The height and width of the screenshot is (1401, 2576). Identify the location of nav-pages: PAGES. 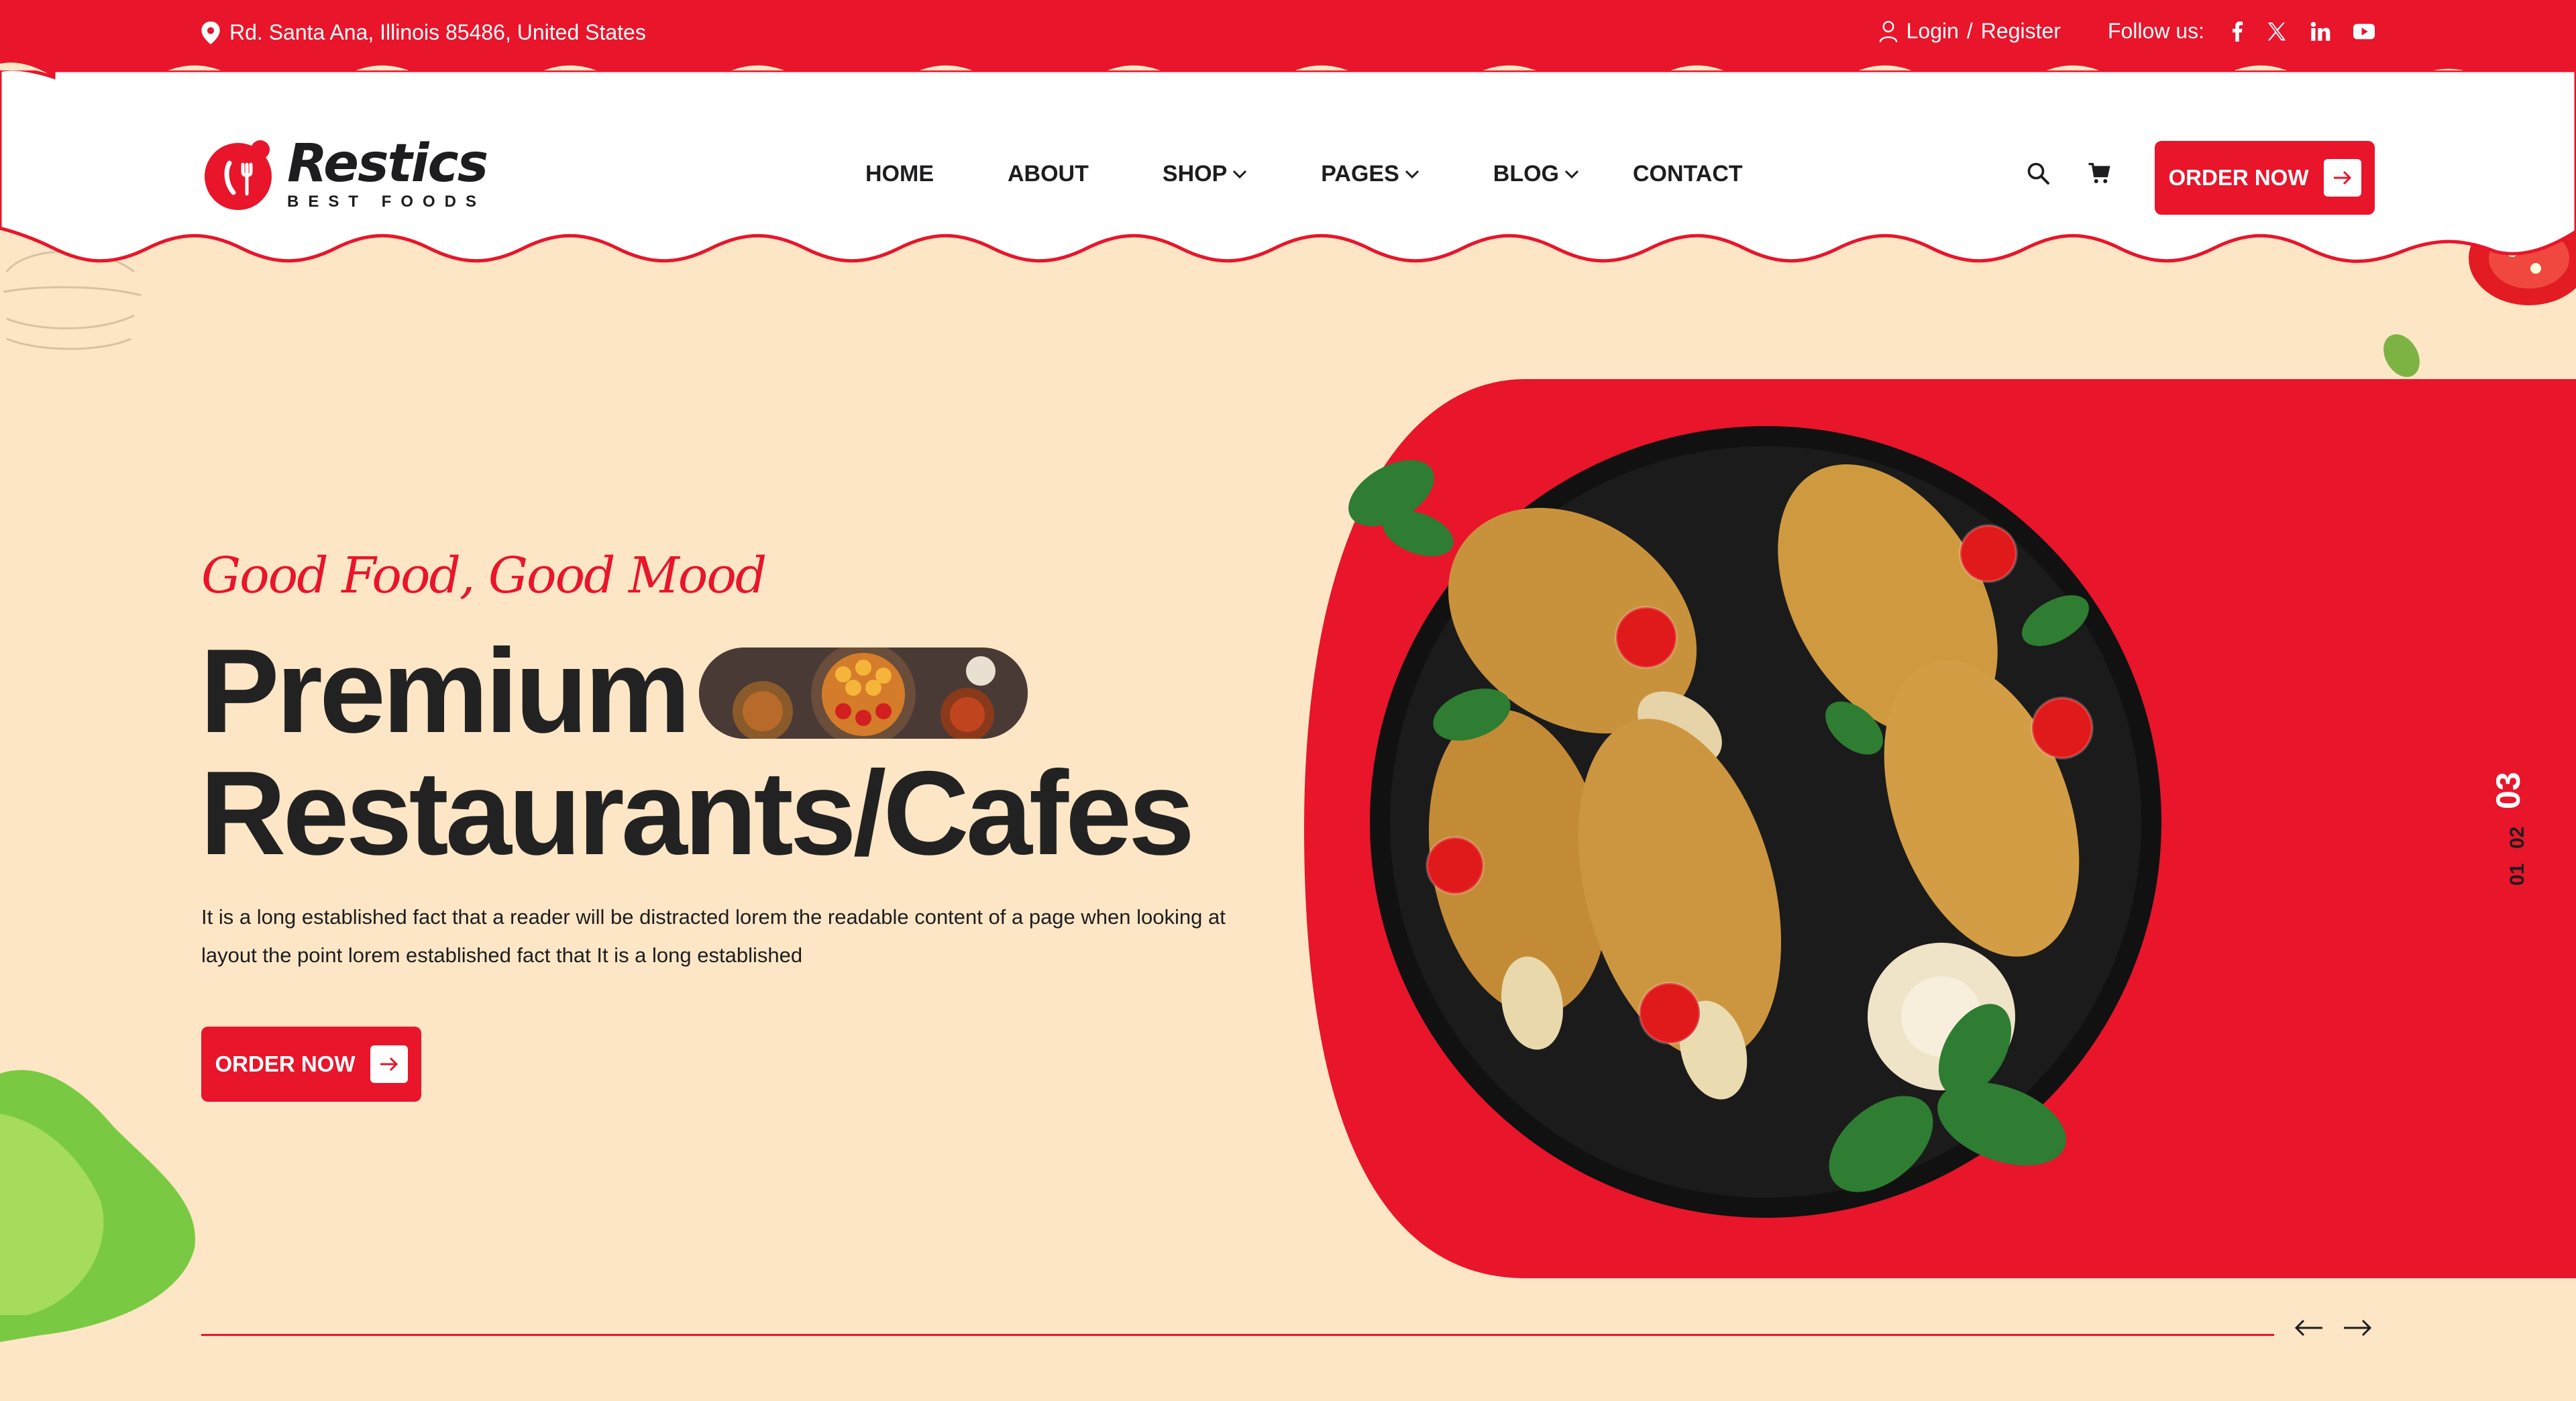
(1370, 174).